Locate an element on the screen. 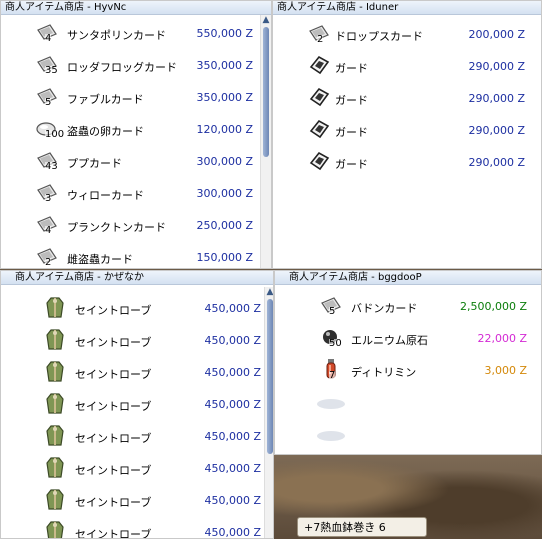 Image resolution: width=542 pixels, height=539 pixels. item-name: サンタポリンカード is located at coordinates (116, 35).